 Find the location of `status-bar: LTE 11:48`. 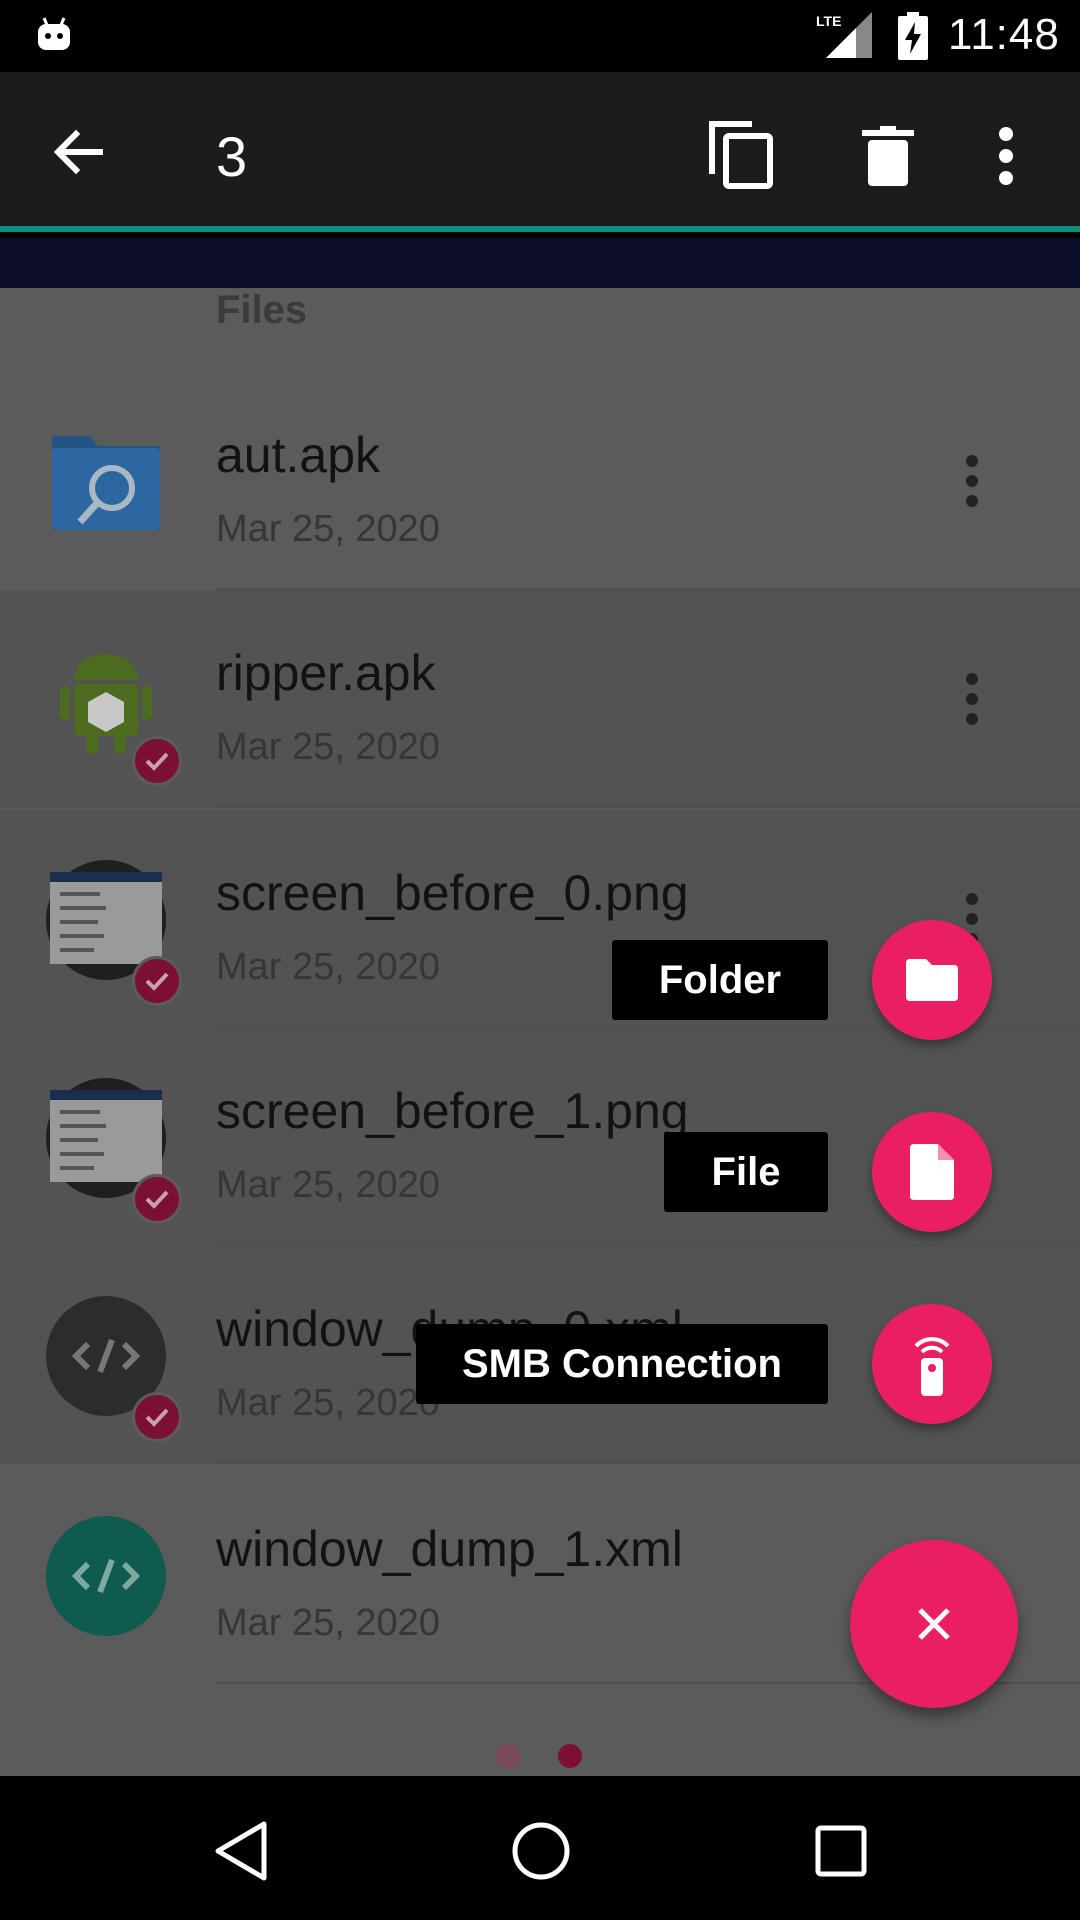

status-bar: LTE 11:48 is located at coordinates (540, 36).